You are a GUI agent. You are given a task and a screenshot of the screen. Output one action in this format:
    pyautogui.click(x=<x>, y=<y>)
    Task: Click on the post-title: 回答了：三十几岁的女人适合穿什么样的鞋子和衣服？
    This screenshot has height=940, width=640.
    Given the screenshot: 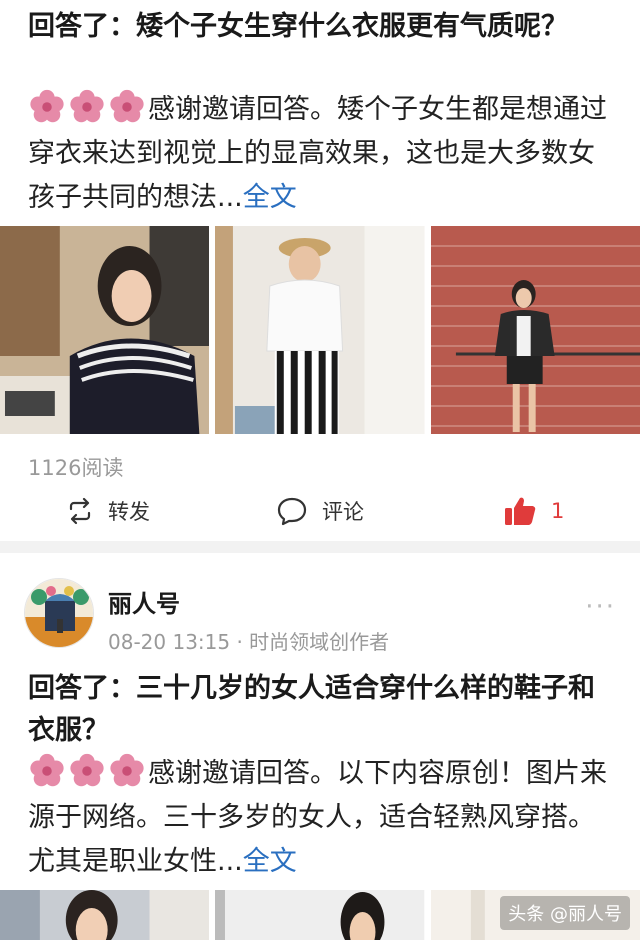 What is the action you would take?
    pyautogui.click(x=323, y=710)
    